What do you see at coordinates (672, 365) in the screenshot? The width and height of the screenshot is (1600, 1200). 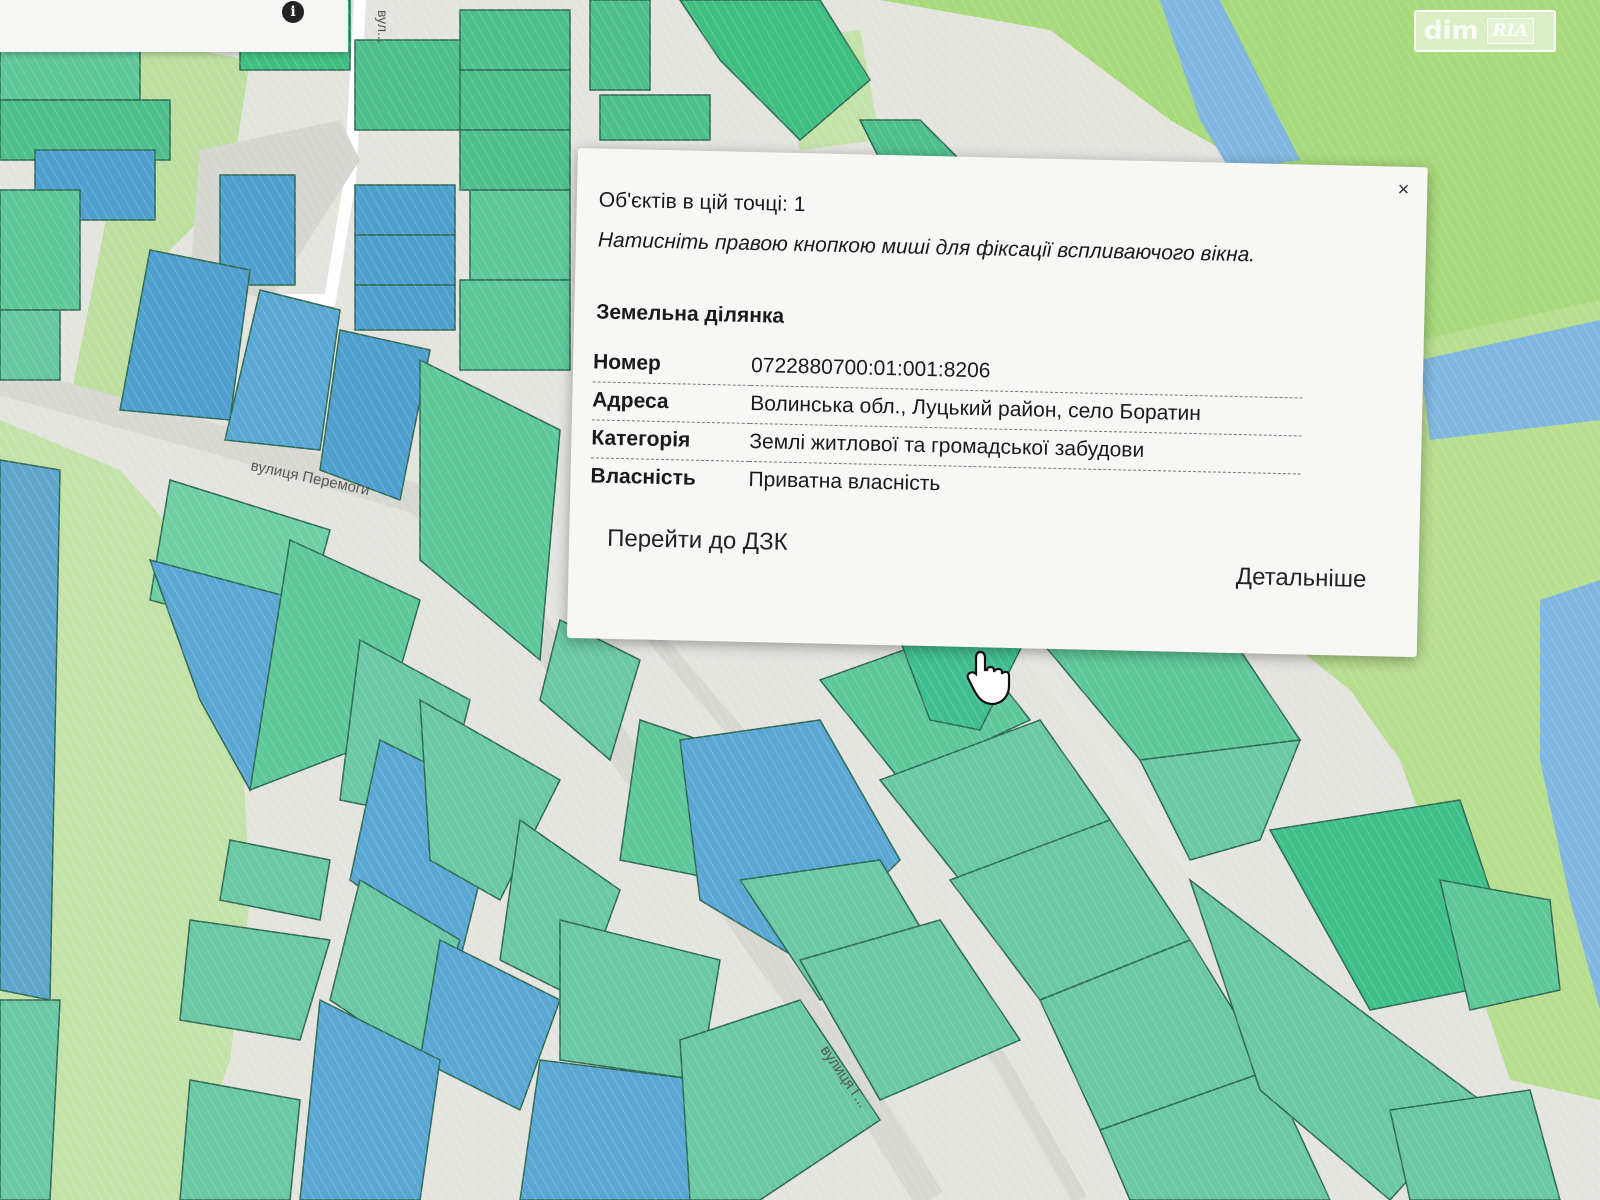 I see `attribute-key: Номер` at bounding box center [672, 365].